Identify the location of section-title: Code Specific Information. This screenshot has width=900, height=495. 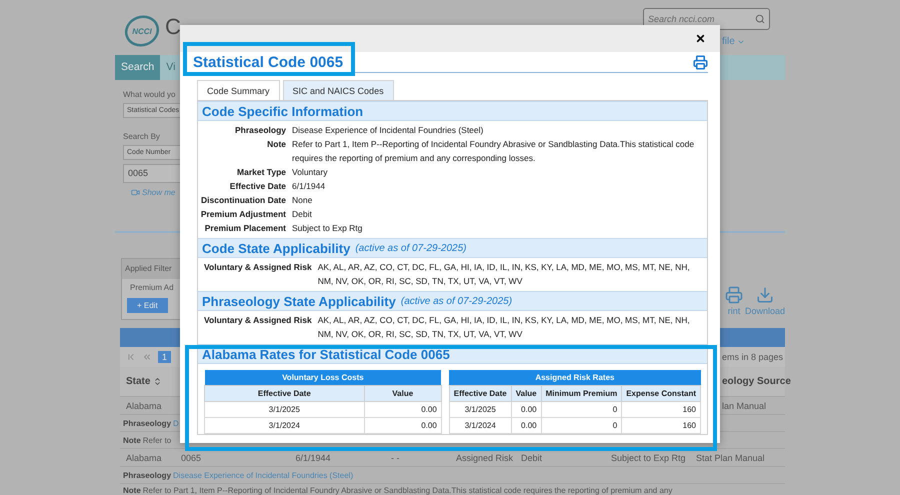
(283, 111).